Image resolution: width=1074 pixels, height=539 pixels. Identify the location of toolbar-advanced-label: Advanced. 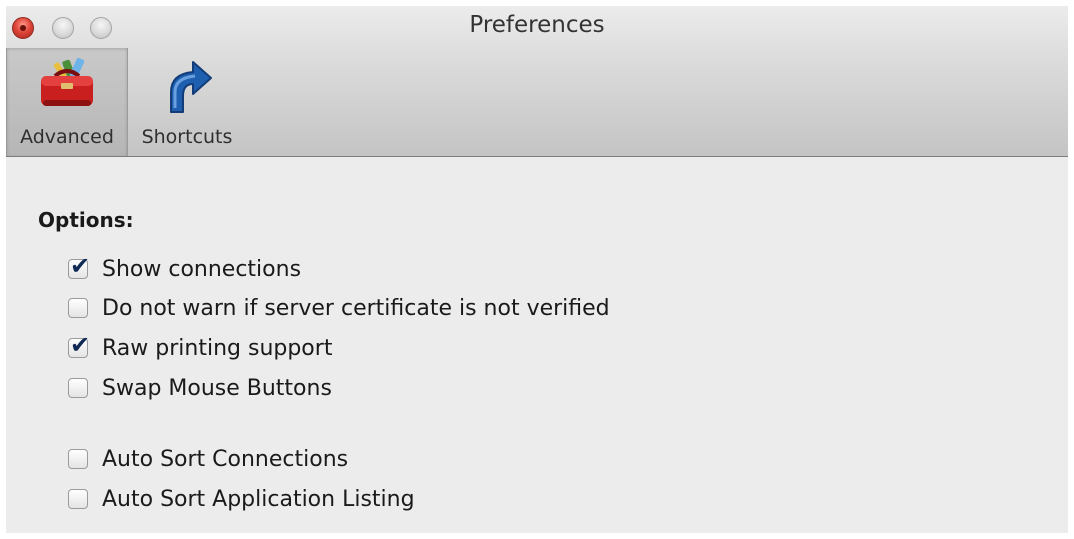
(67, 137).